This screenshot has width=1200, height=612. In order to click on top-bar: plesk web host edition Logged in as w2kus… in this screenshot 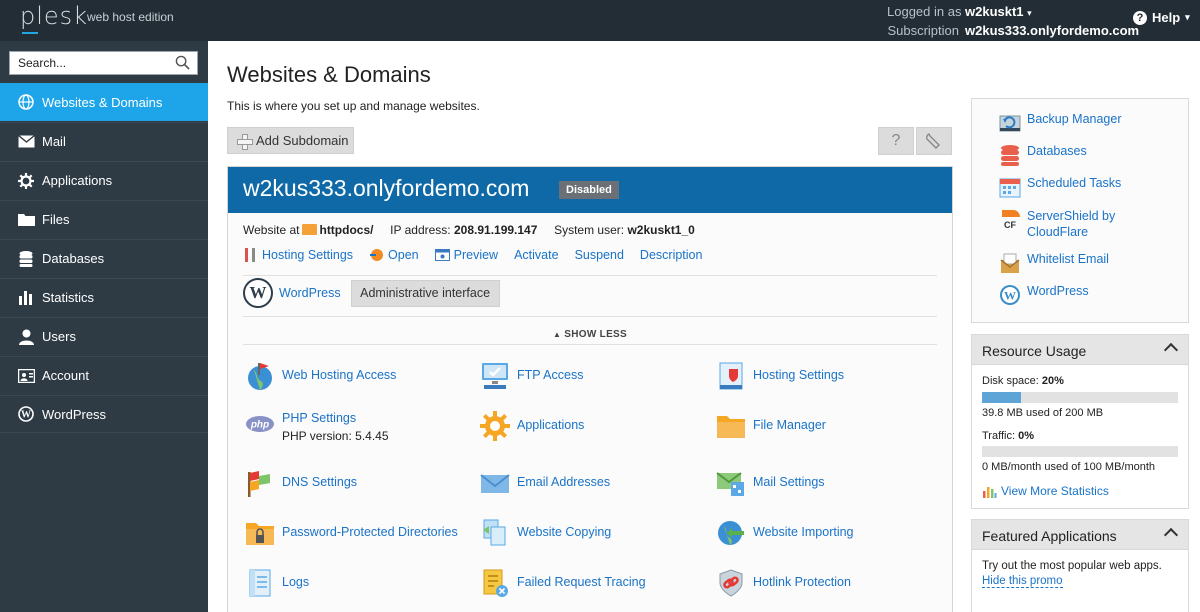, I will do `click(600, 20)`.